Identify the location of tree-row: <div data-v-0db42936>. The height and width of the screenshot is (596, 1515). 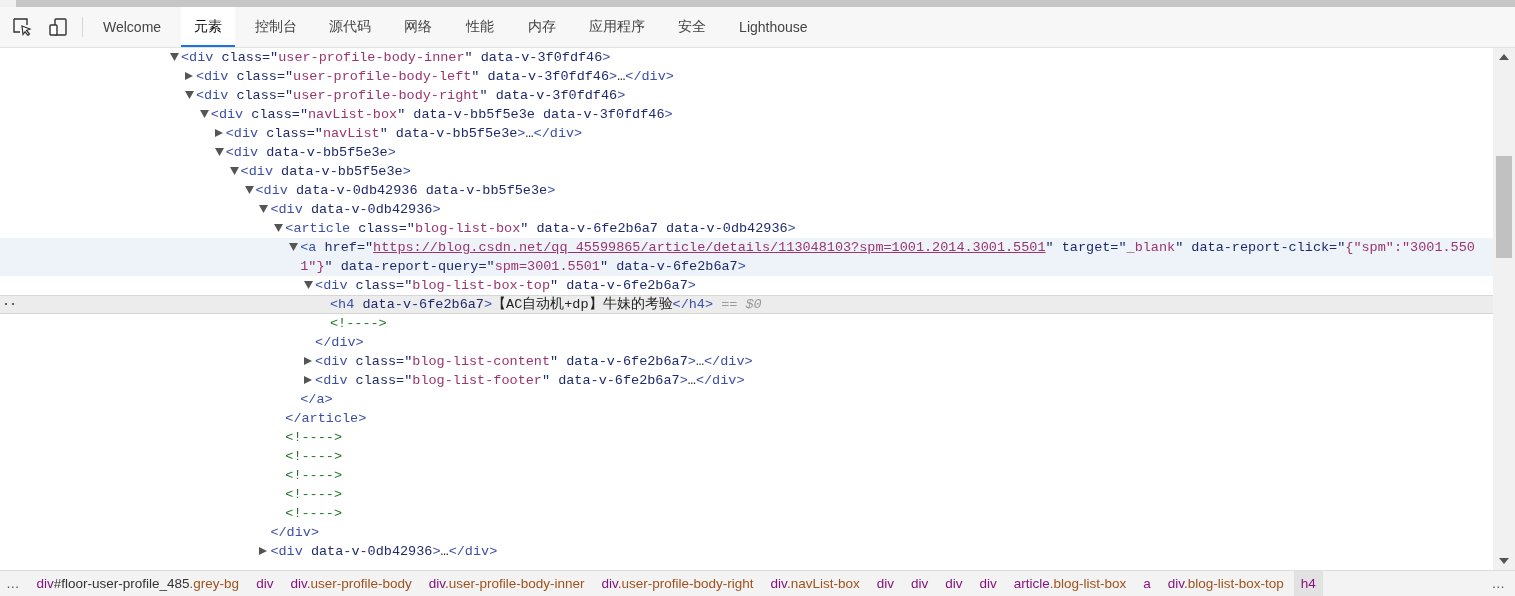
(746, 209).